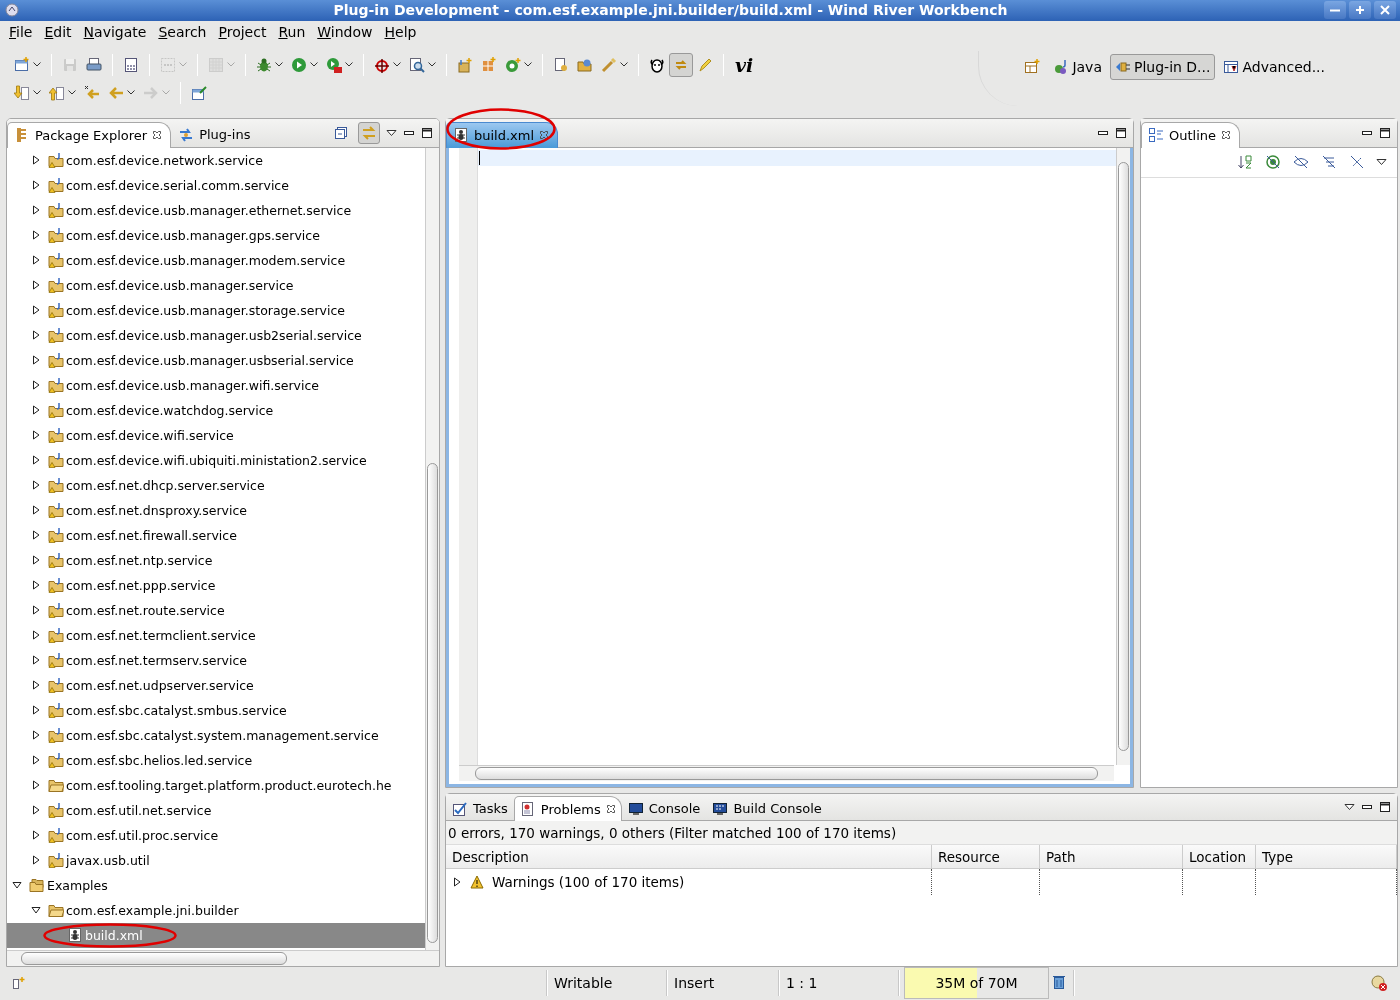  I want to click on menu-item: Edit, so click(58, 32).